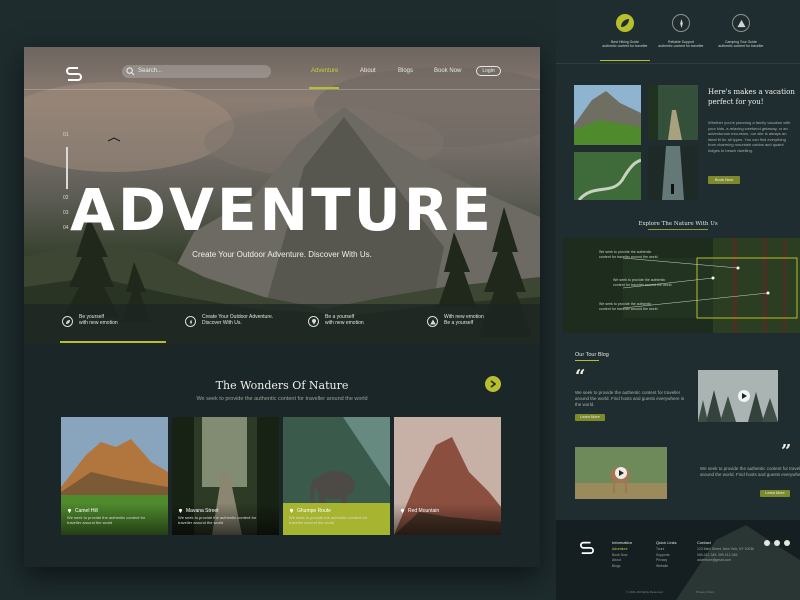 The height and width of the screenshot is (600, 800). Describe the element at coordinates (678, 63) in the screenshot. I see `divider` at that location.